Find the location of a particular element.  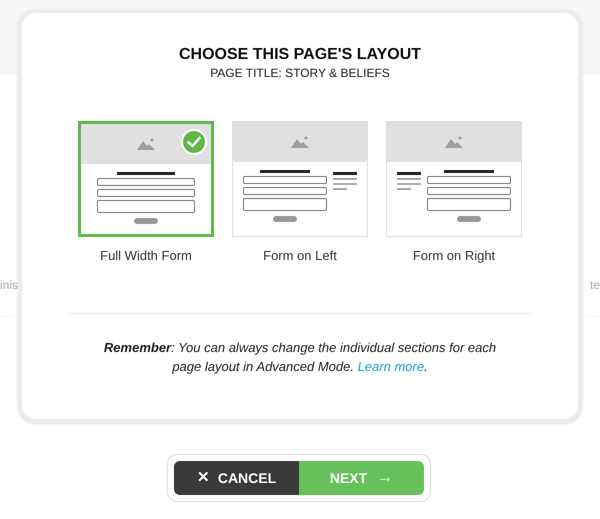

background-text: inis is located at coordinates (9, 285).